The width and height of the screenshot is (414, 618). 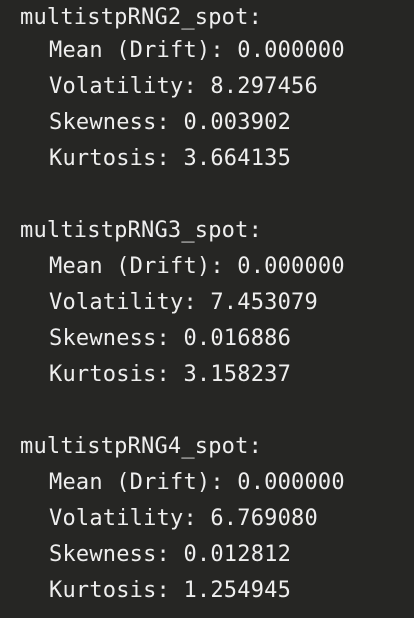 What do you see at coordinates (237, 554) in the screenshot?
I see `stat-value: 0.012812` at bounding box center [237, 554].